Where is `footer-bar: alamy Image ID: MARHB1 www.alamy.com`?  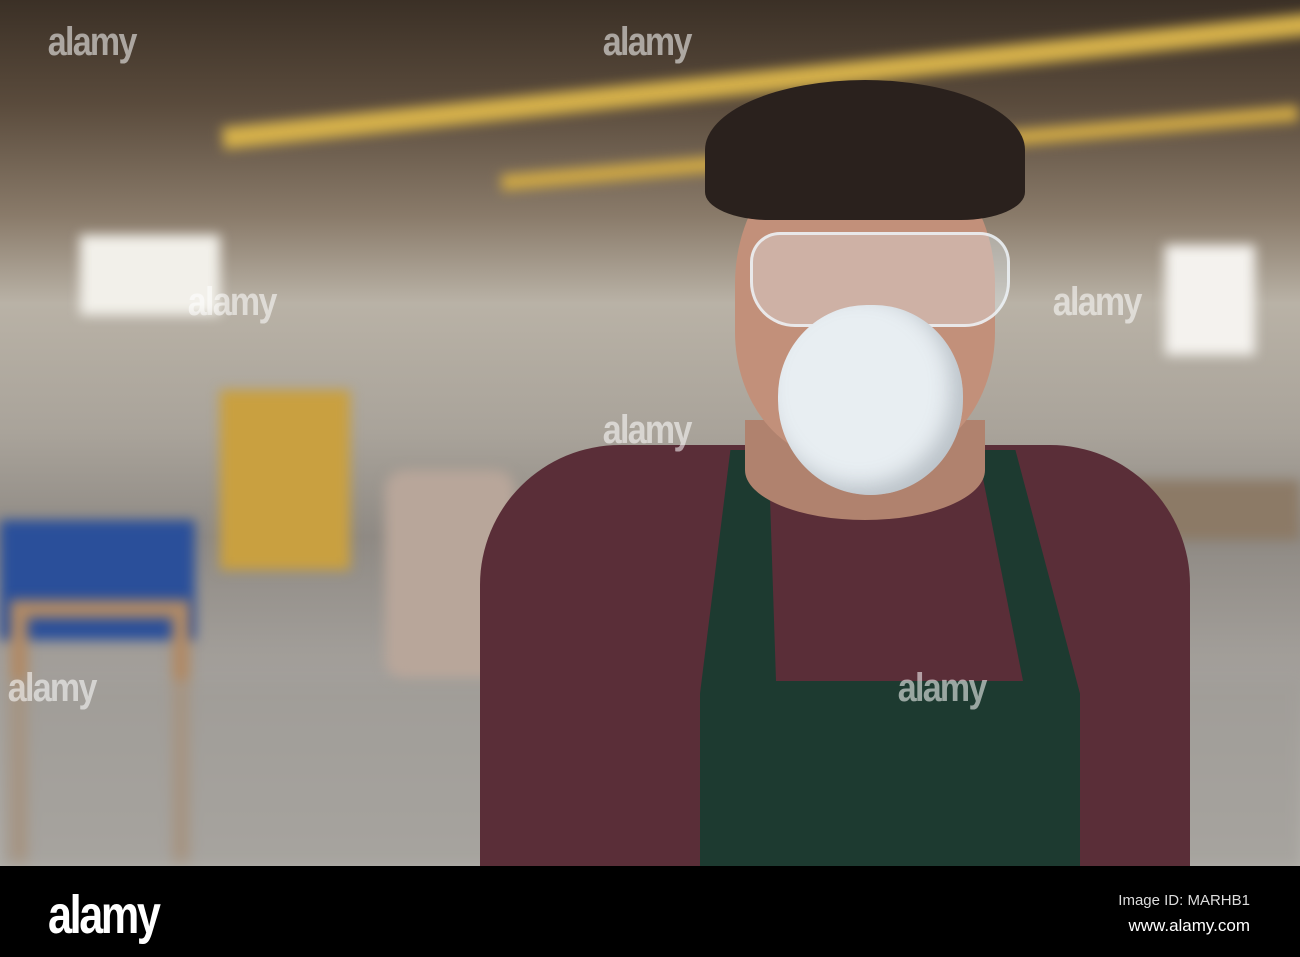
footer-bar: alamy Image ID: MARHB1 www.alamy.com is located at coordinates (650, 911).